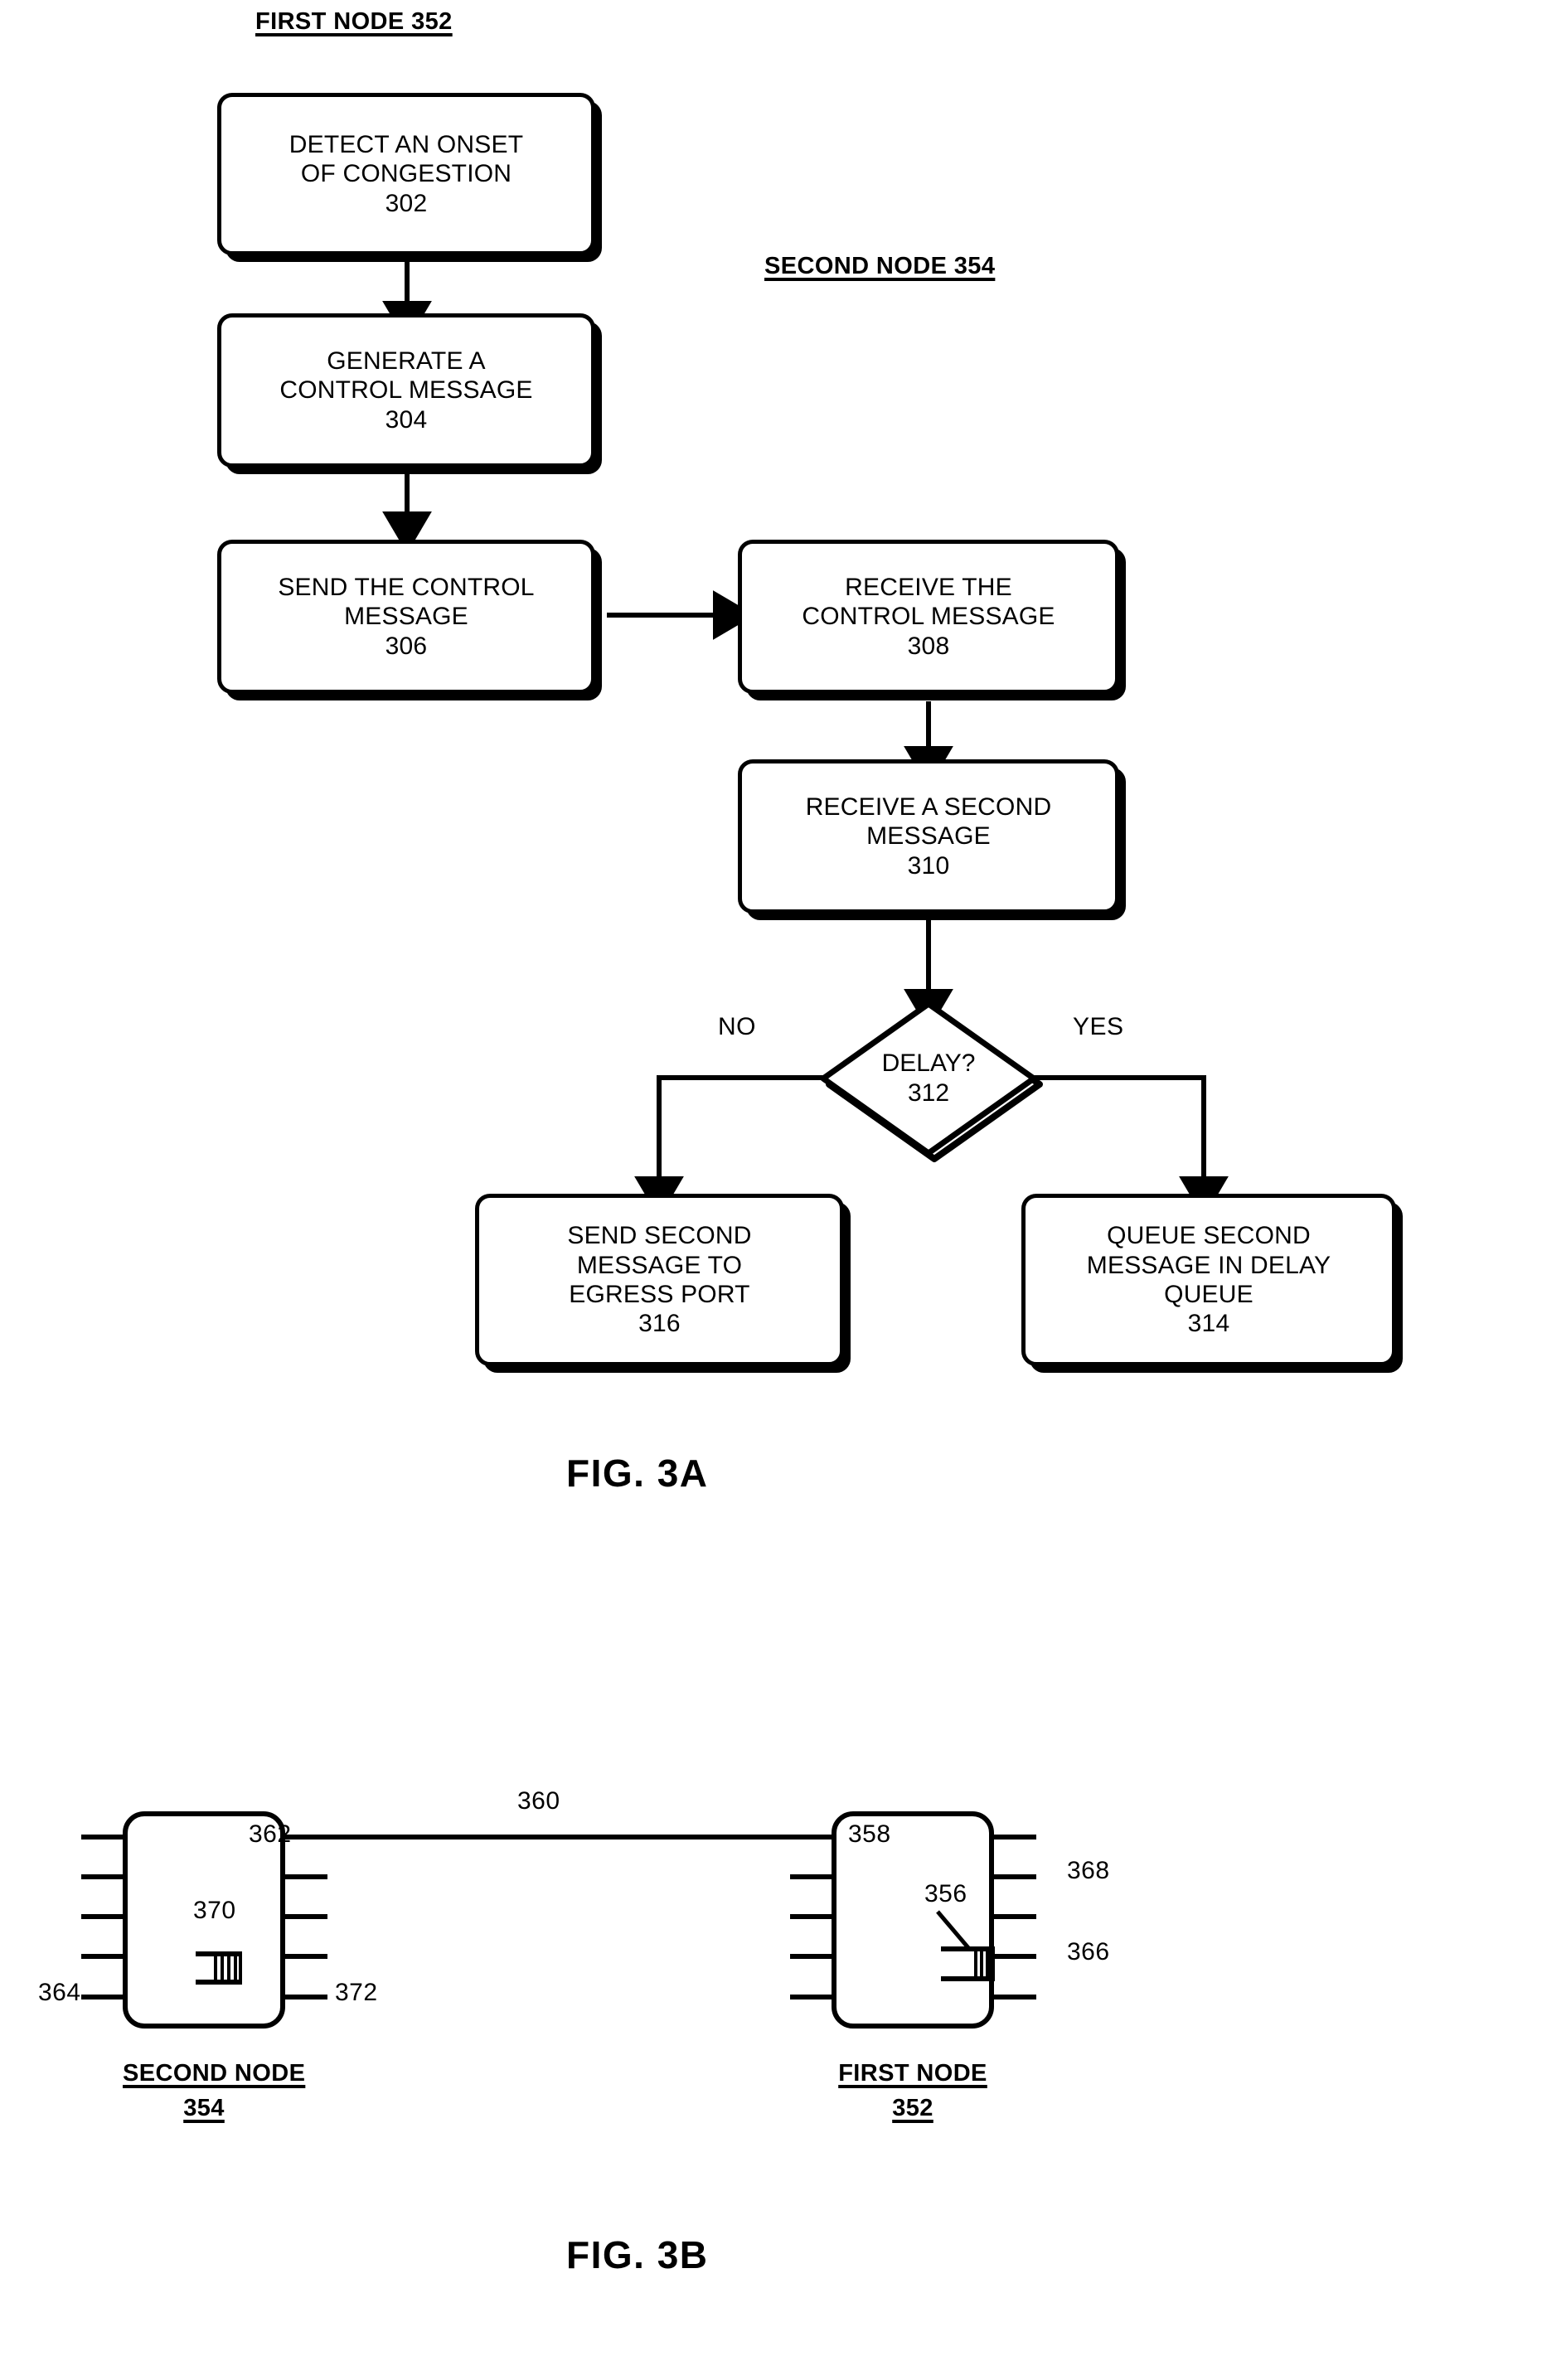 The height and width of the screenshot is (2380, 1542). I want to click on flow-node-306: SEND THE CONTROL MESSAGE 306, so click(406, 617).